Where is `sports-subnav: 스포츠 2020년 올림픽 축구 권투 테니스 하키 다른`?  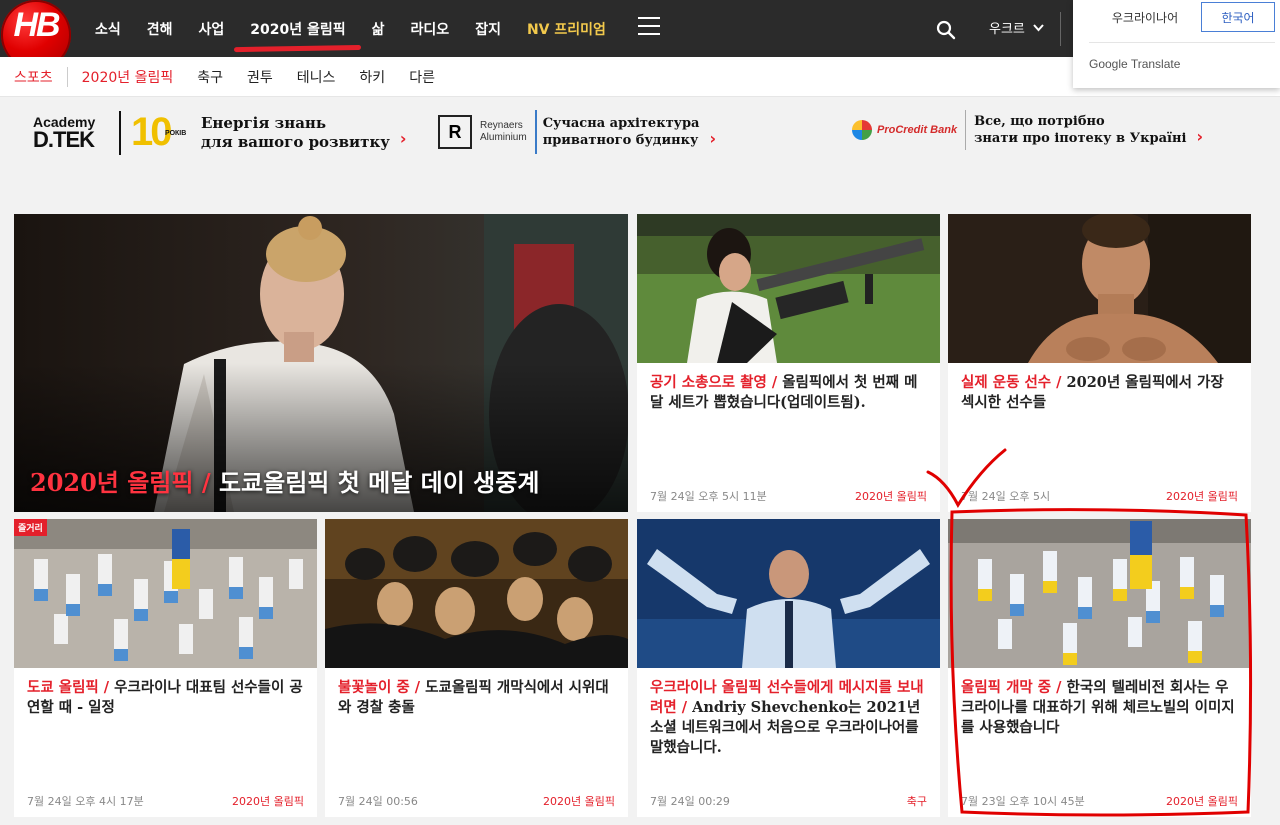 sports-subnav: 스포츠 2020년 올림픽 축구 권투 테니스 하키 다른 is located at coordinates (236, 77).